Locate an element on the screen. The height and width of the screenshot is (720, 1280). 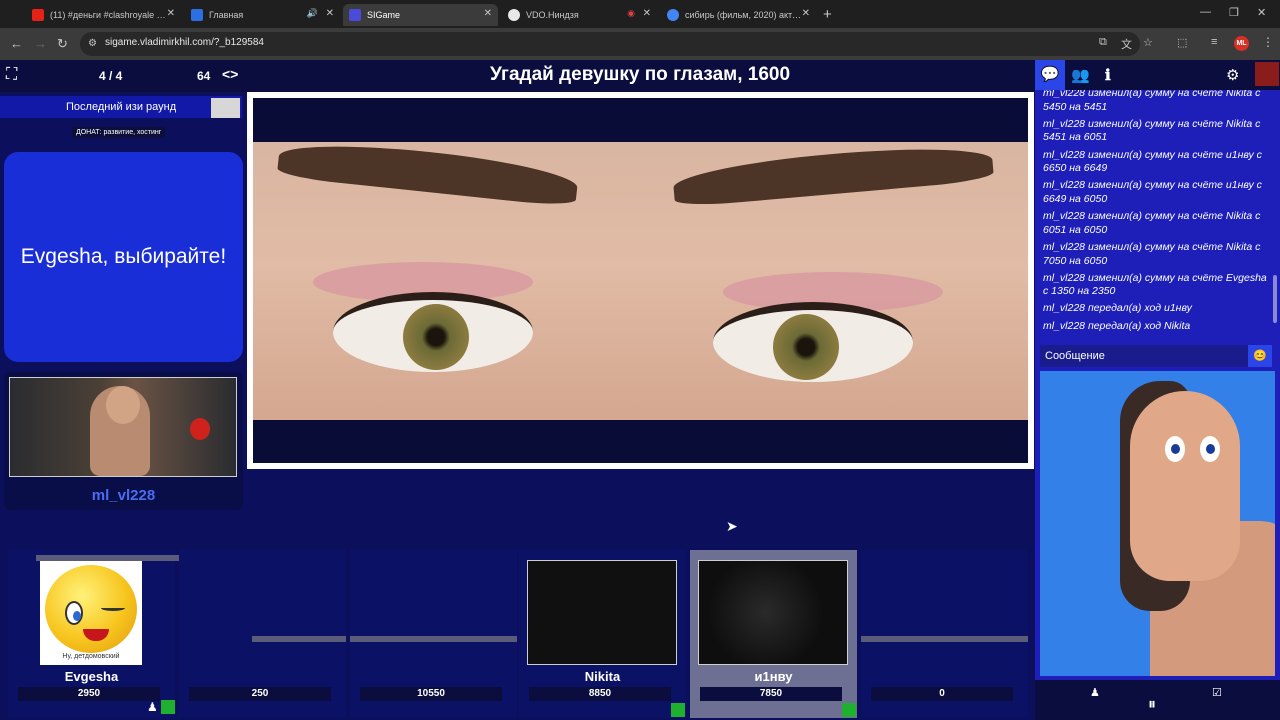
player-slot-active: и1нву 7850 is located at coordinates (773, 634).